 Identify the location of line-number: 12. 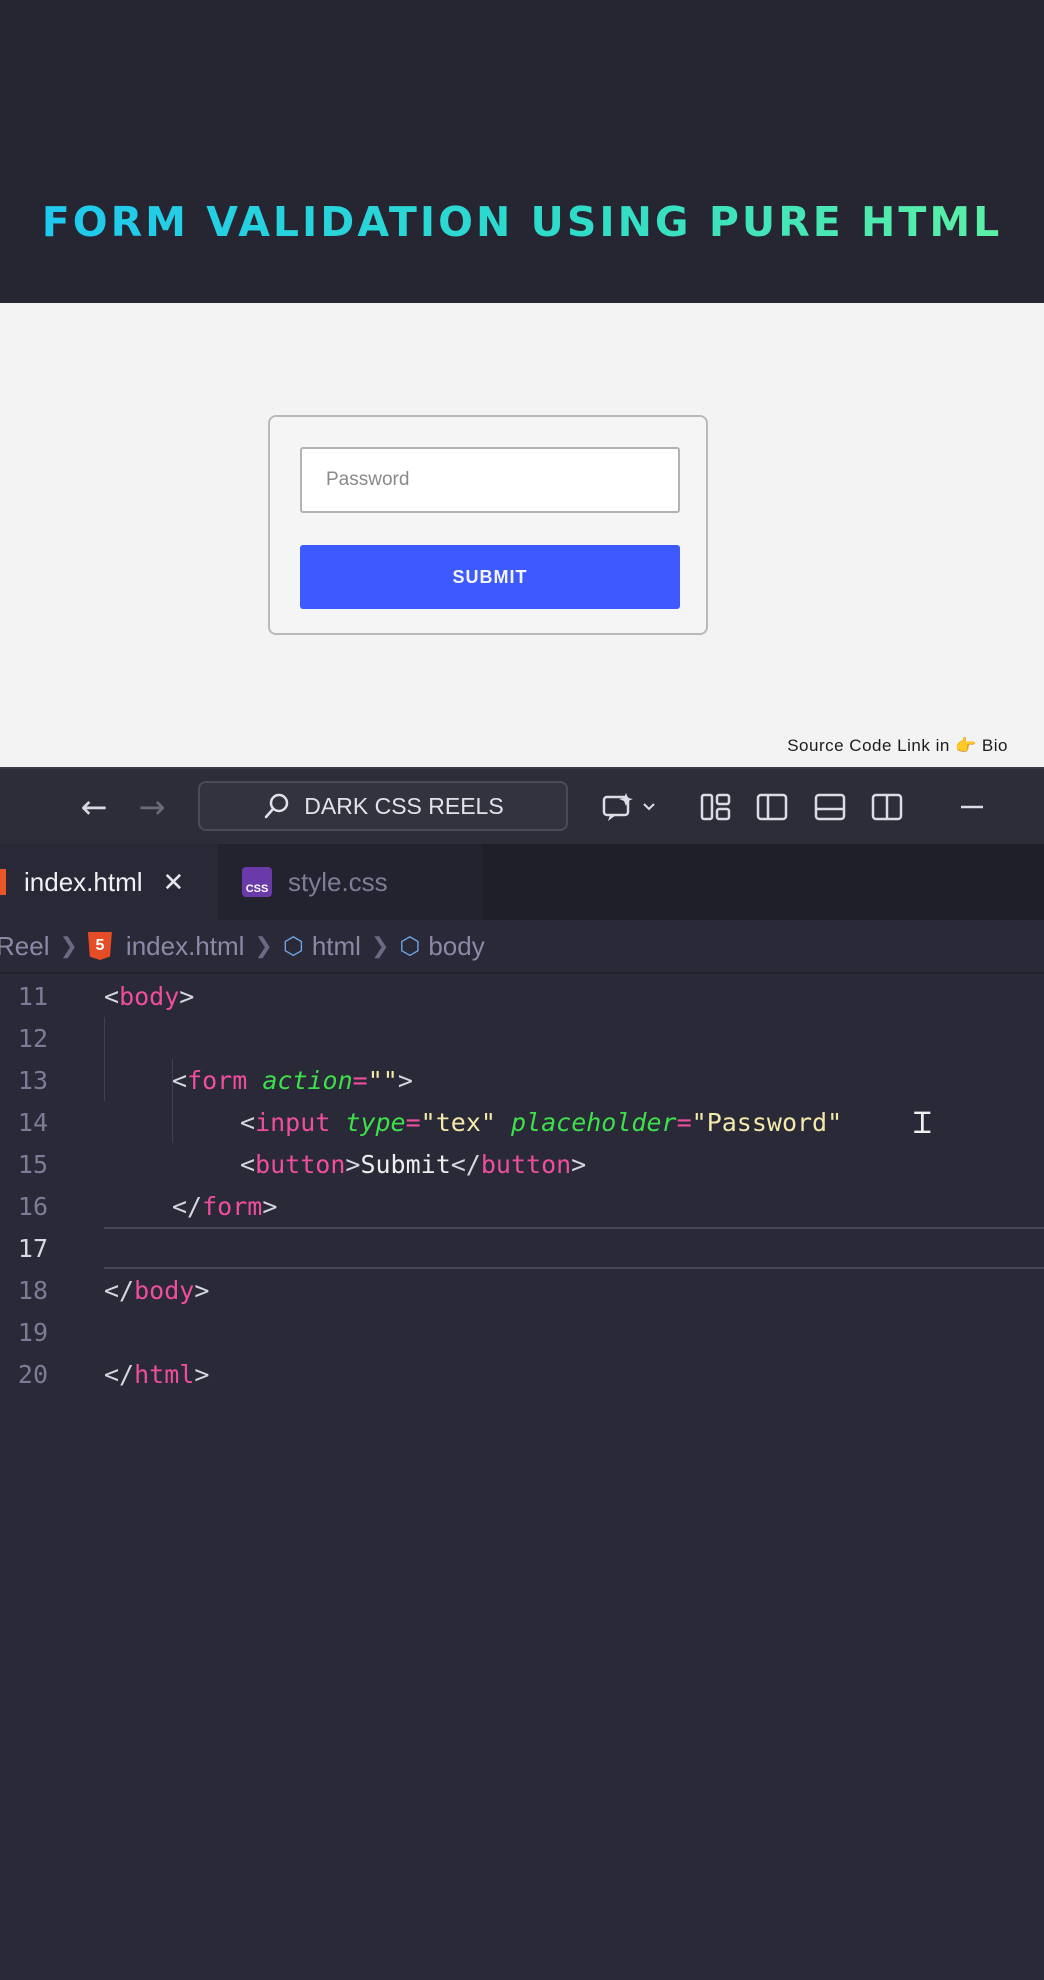
(32, 1038).